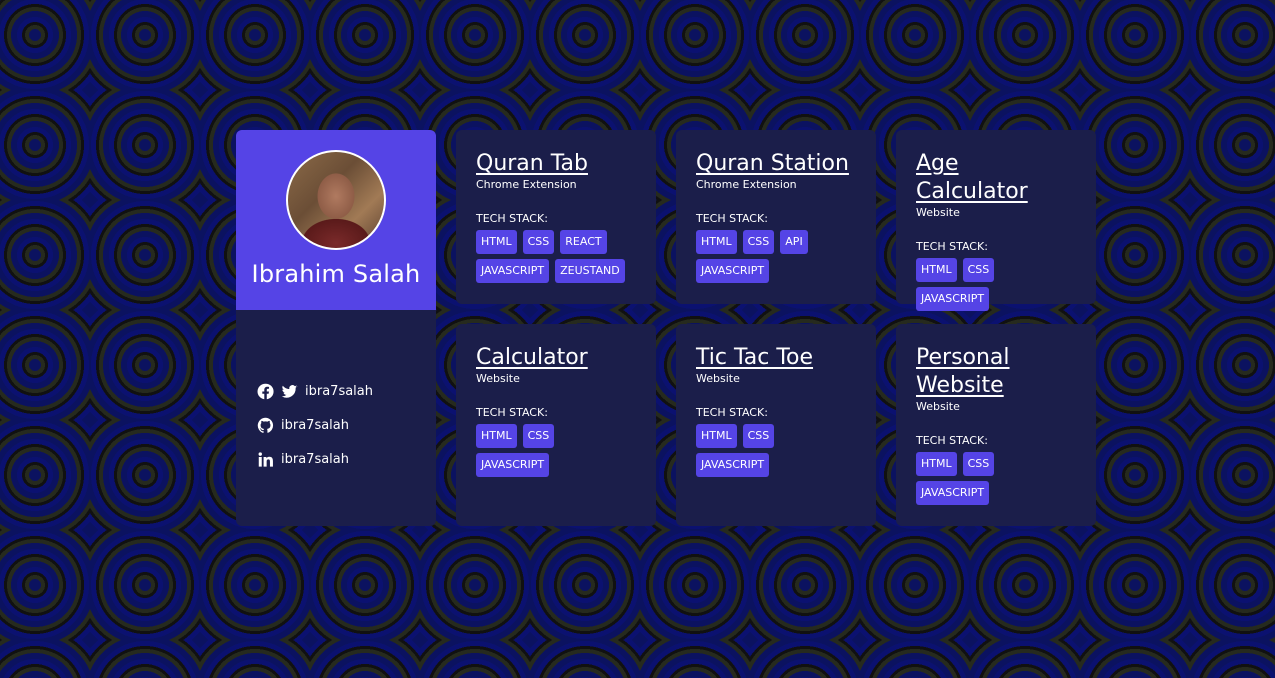 This screenshot has width=1275, height=678. What do you see at coordinates (336, 200) in the screenshot?
I see `avatar` at bounding box center [336, 200].